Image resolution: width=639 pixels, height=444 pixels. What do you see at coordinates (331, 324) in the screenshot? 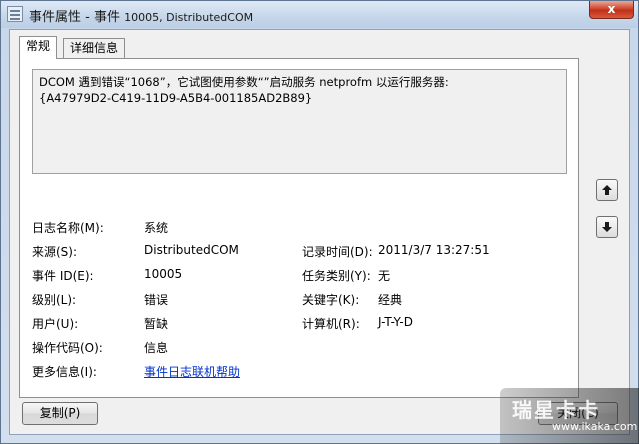
I see `computer-label: 计算机(R):` at bounding box center [331, 324].